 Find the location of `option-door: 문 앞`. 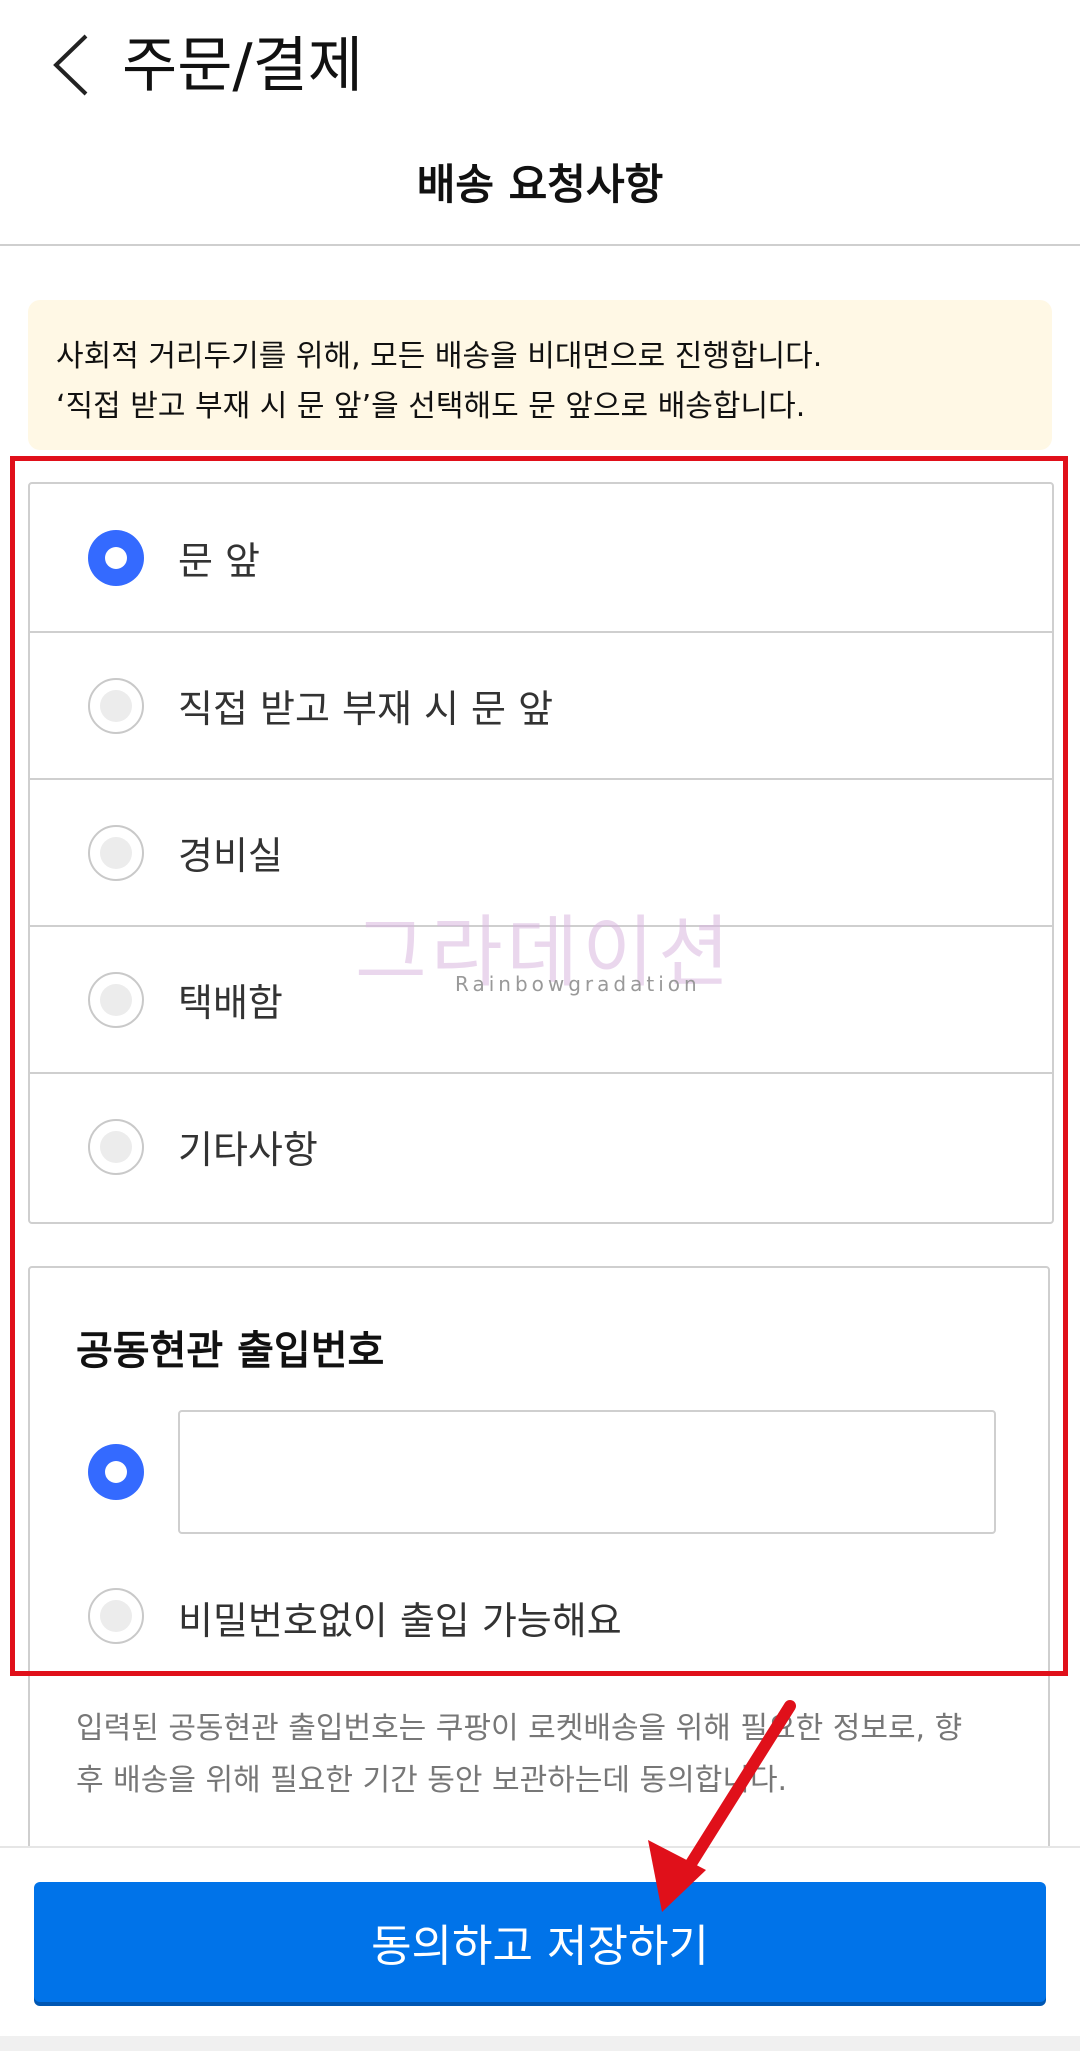

option-door: 문 앞 is located at coordinates (541, 557).